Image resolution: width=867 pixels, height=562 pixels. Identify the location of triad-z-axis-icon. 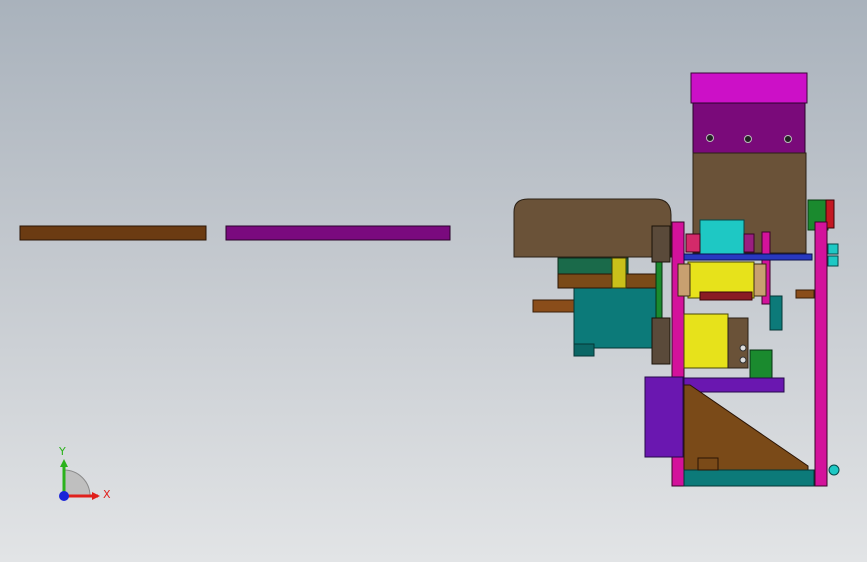
(64, 496).